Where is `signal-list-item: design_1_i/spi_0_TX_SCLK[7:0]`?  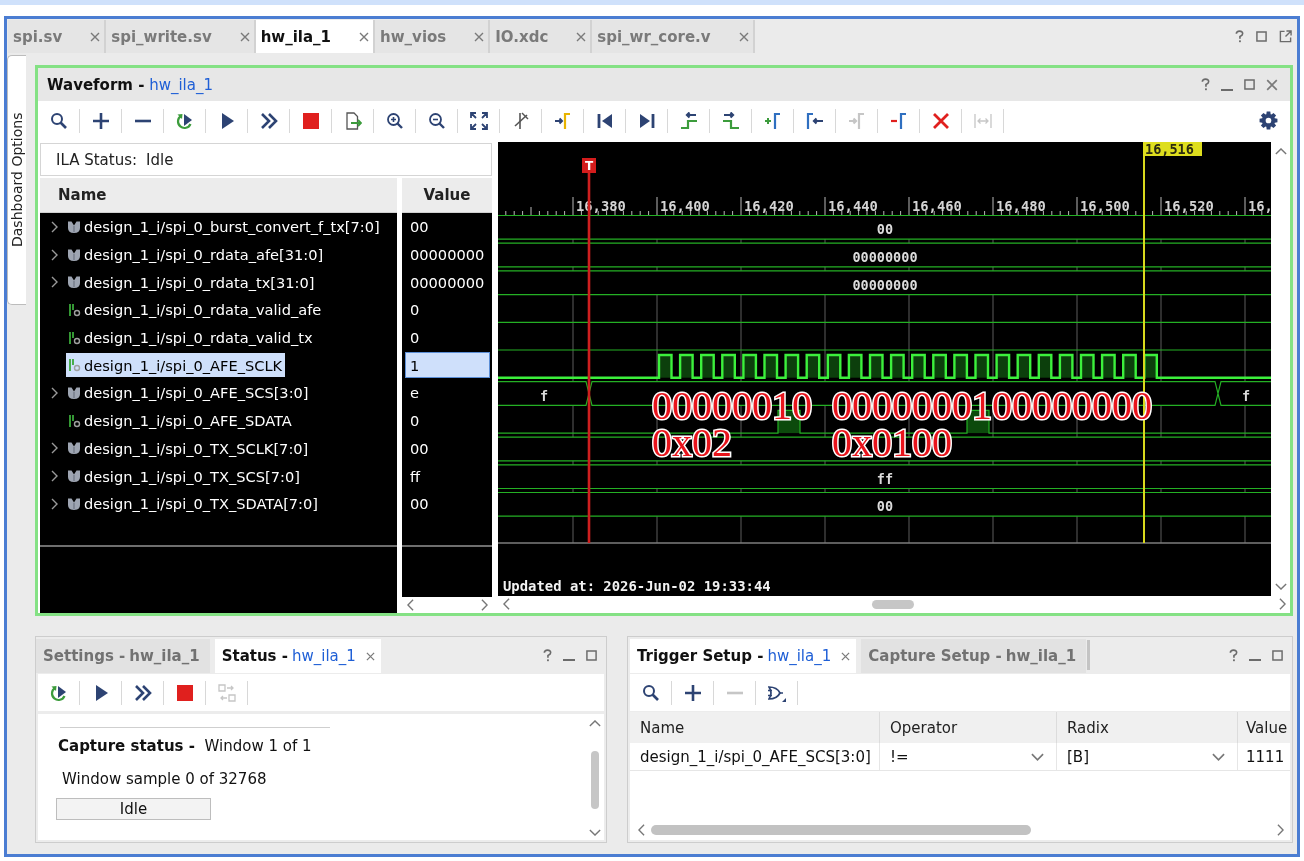
signal-list-item: design_1_i/spi_0_TX_SCLK[7:0] is located at coordinates (189, 448).